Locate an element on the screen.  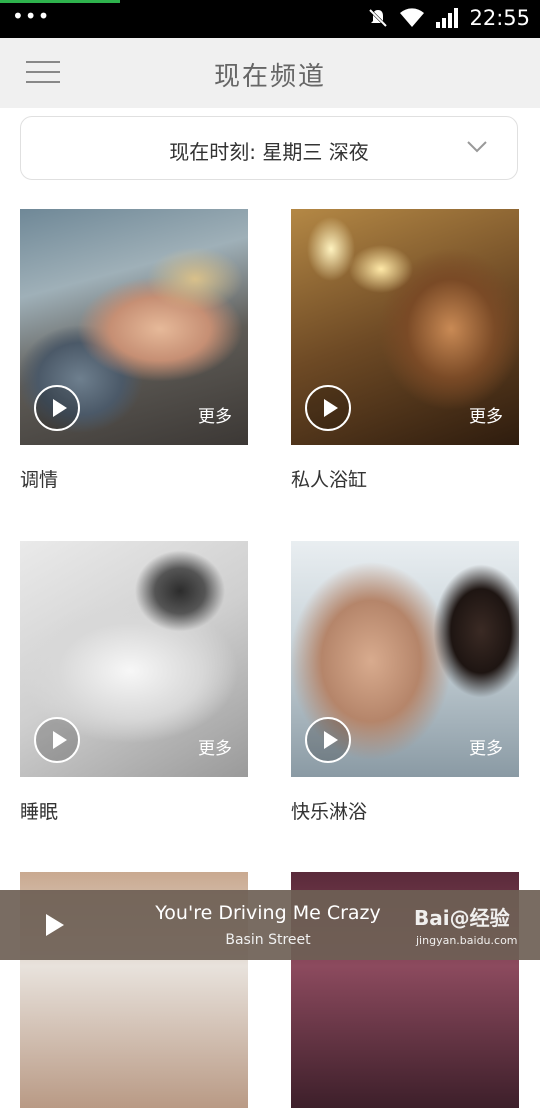
watermark-url: jingyan.baidu.com is located at coordinates (467, 940).